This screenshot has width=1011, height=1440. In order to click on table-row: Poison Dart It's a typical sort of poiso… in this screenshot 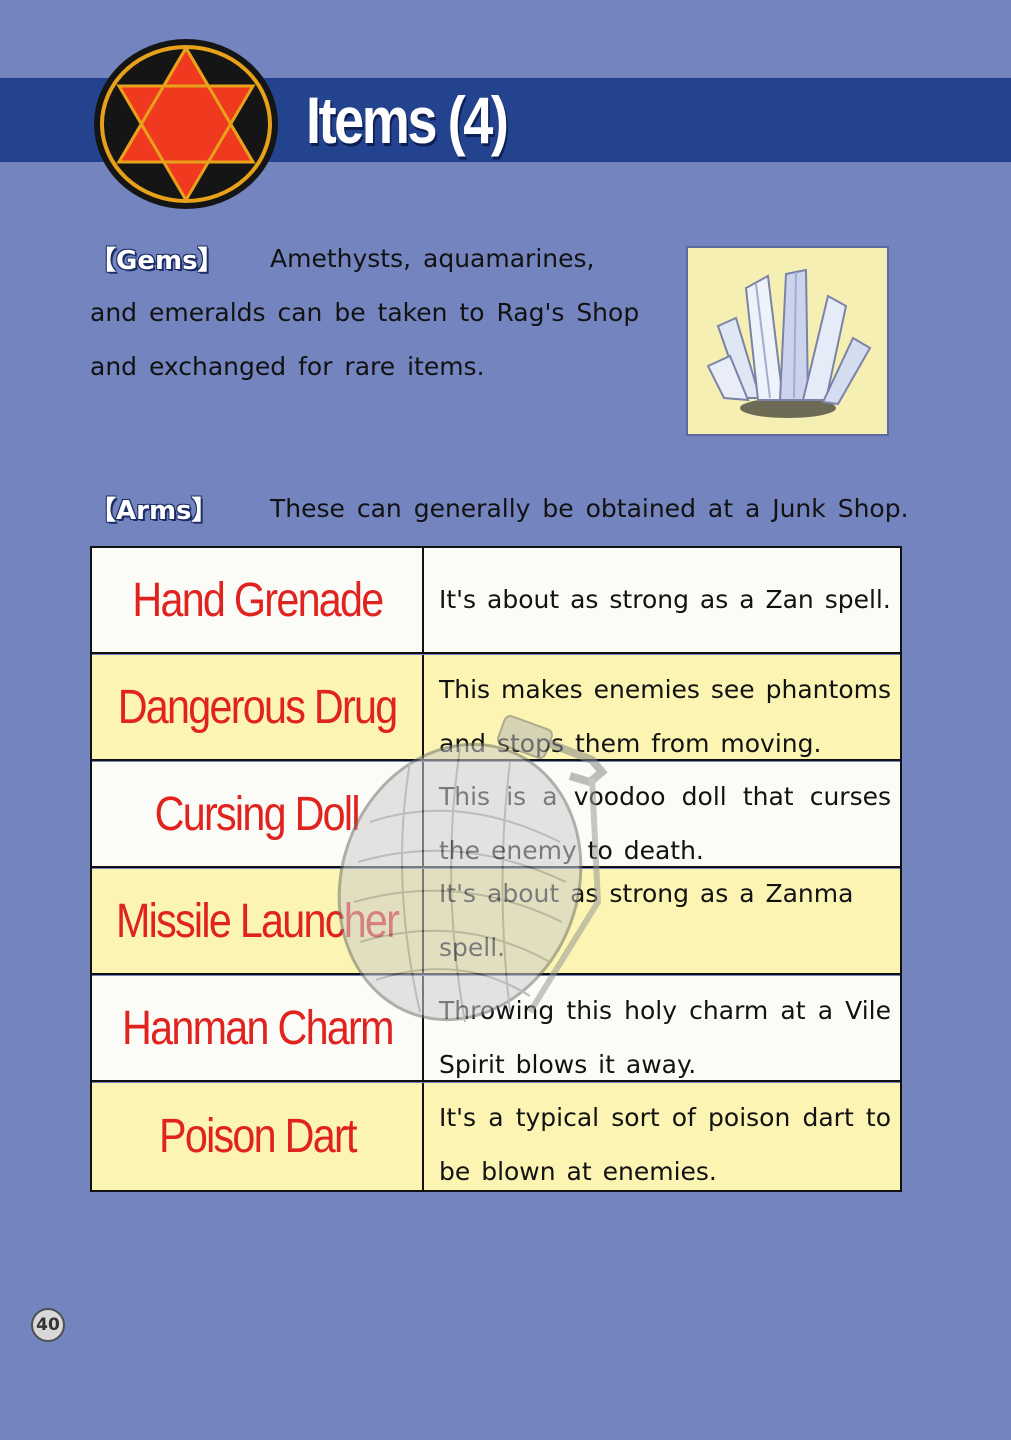, I will do `click(496, 1136)`.